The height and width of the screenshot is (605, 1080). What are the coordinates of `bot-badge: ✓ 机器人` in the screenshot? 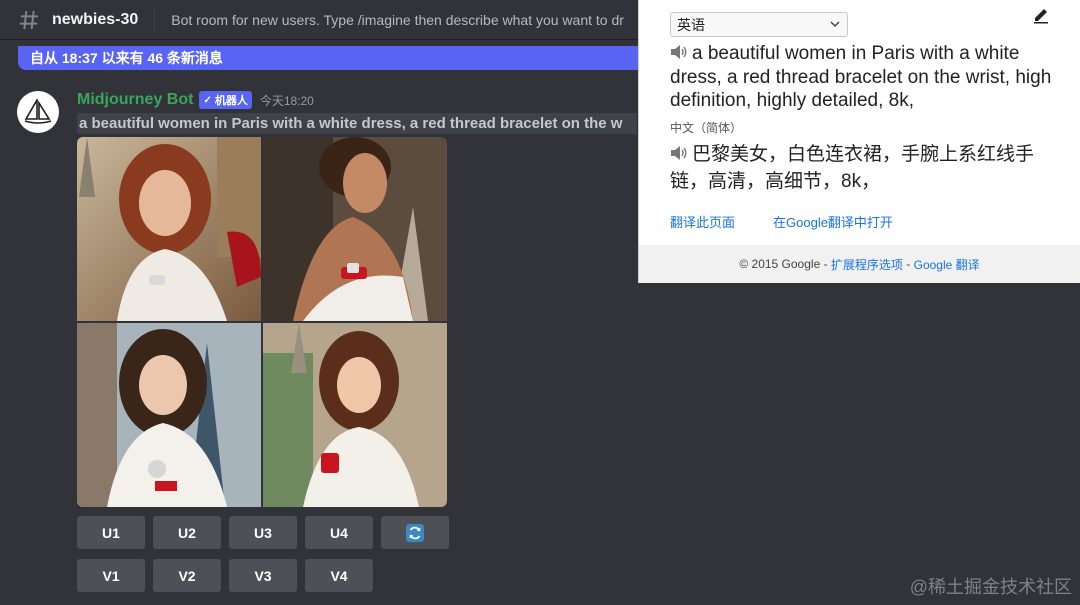 It's located at (225, 100).